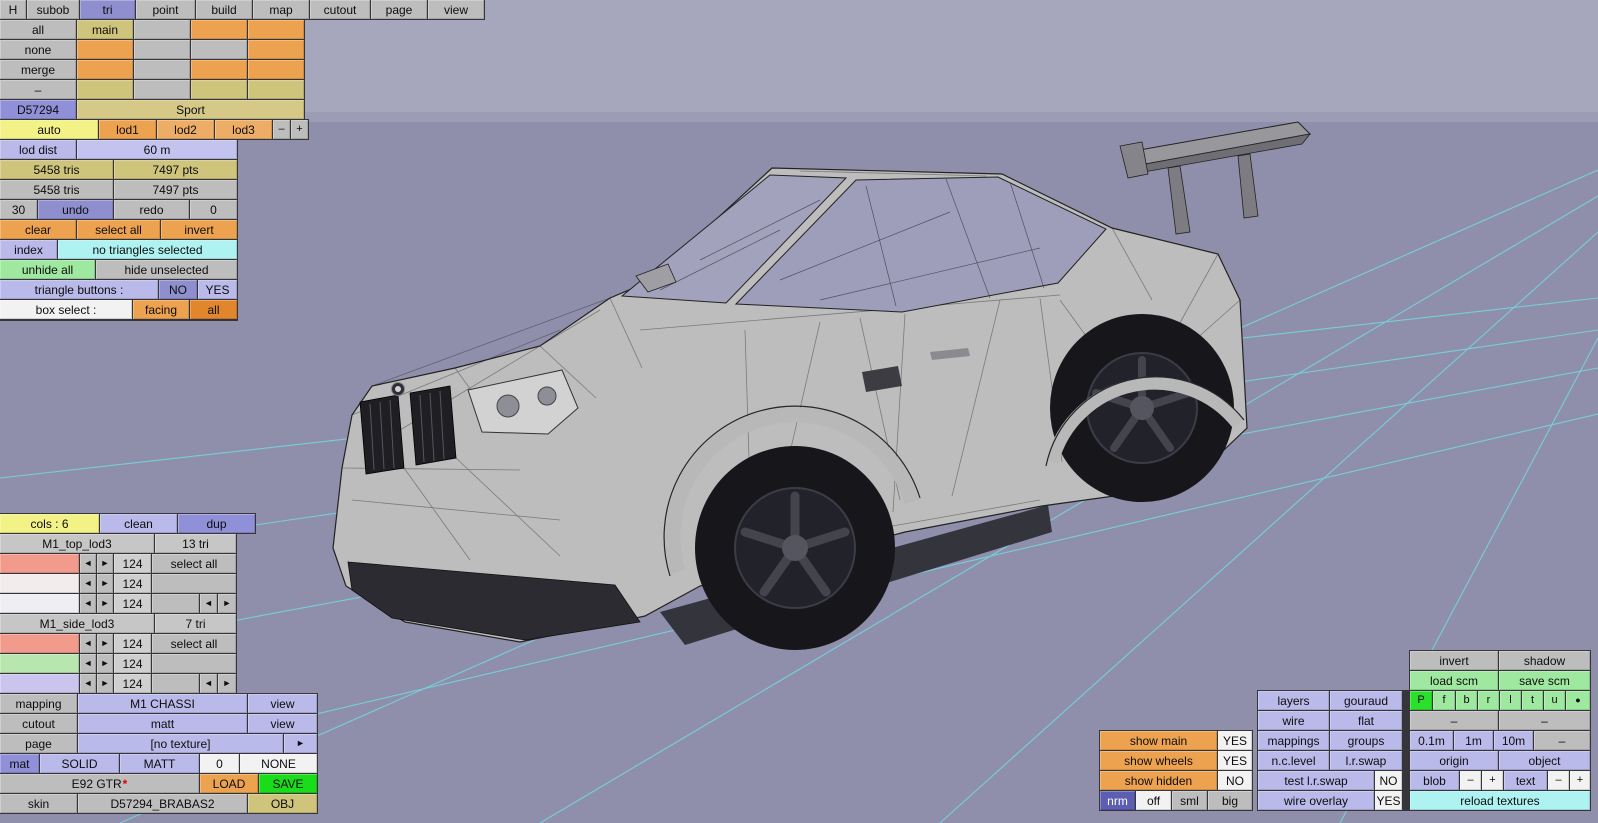 This screenshot has height=823, width=1598. Describe the element at coordinates (299, 129) in the screenshot. I see `lod-plus-button: +` at that location.